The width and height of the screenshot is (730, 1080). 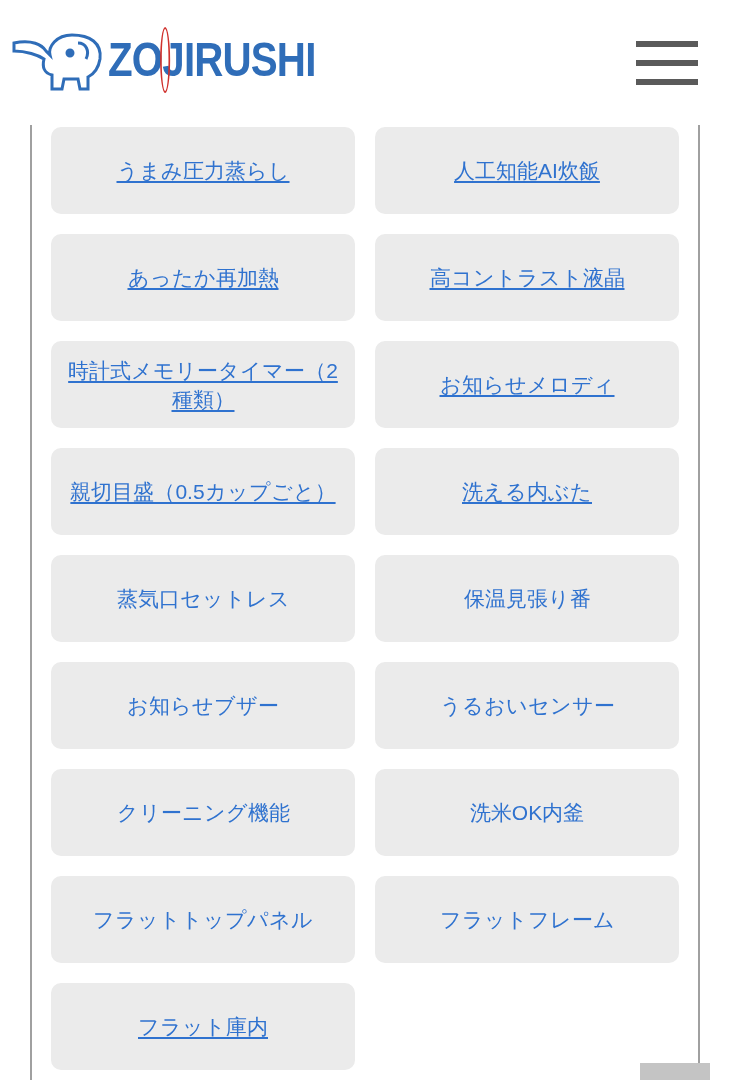 I want to click on feature-link: 親切目盛（0.5カップごと）, so click(x=203, y=491).